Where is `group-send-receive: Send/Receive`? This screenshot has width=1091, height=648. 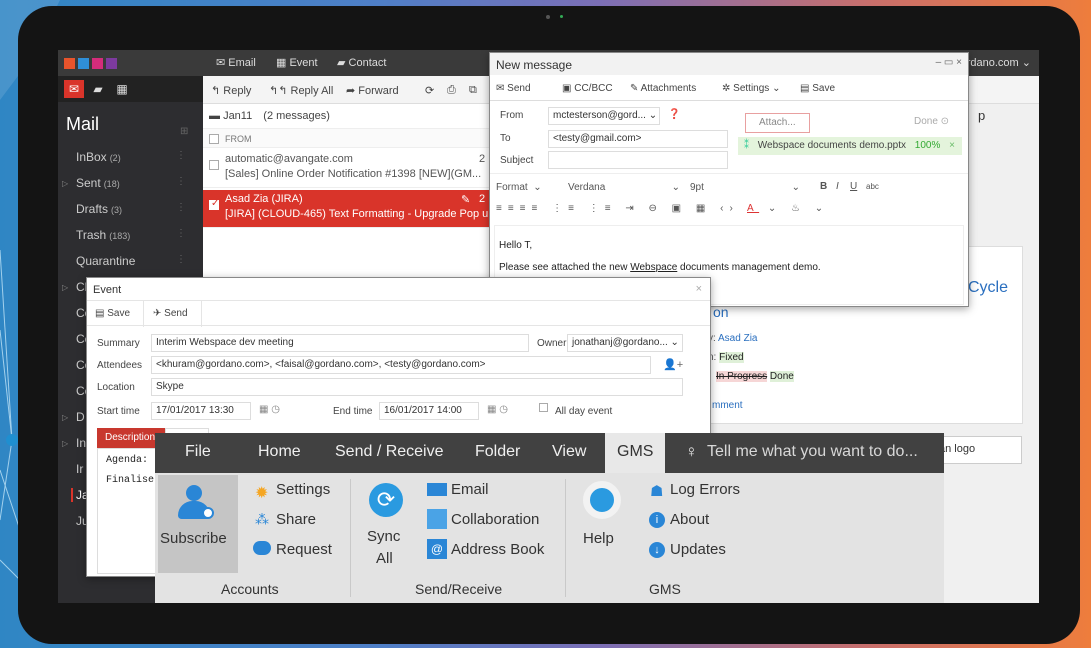
group-send-receive: Send/Receive is located at coordinates (459, 589).